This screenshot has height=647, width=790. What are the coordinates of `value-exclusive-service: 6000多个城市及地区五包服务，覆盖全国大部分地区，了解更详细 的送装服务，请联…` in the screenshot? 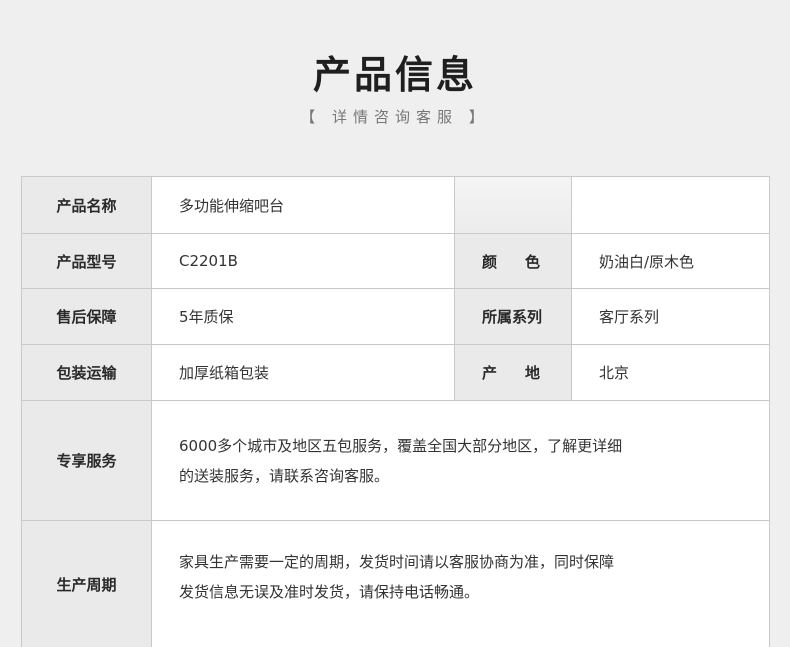 It's located at (461, 461).